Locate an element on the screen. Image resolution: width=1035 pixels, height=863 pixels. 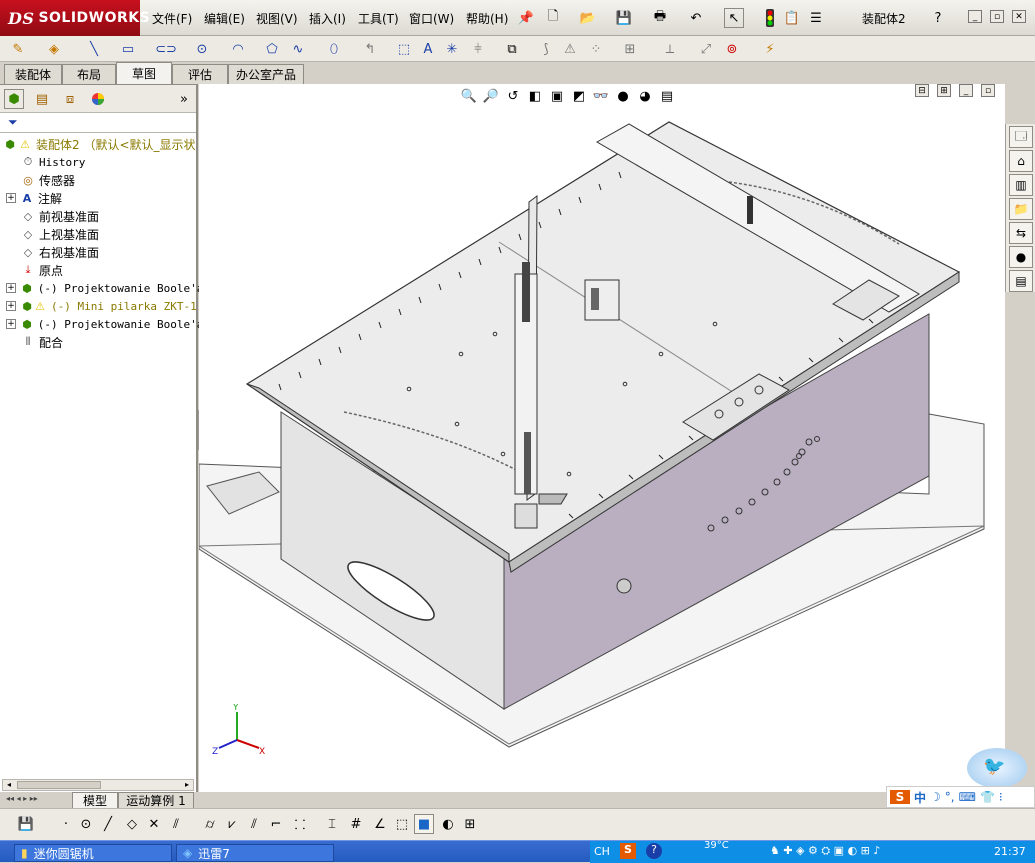
parallel-icon: ⫽ is located at coordinates (254, 824).